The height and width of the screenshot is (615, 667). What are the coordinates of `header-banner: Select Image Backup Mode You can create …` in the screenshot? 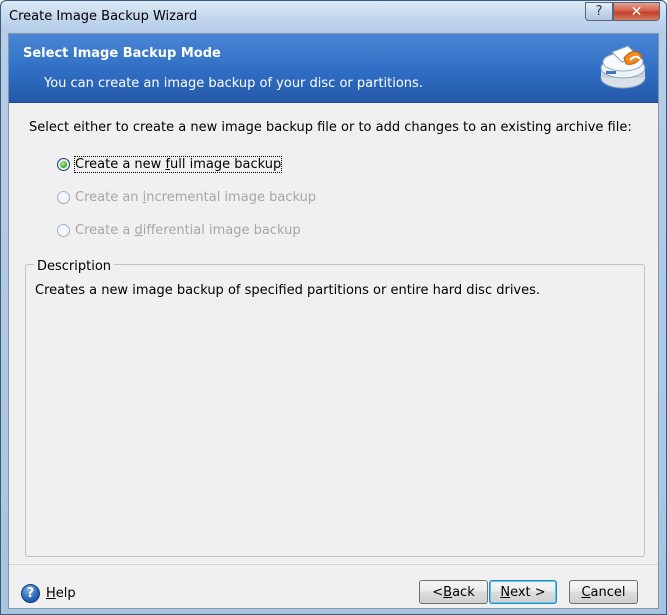 It's located at (333, 68).